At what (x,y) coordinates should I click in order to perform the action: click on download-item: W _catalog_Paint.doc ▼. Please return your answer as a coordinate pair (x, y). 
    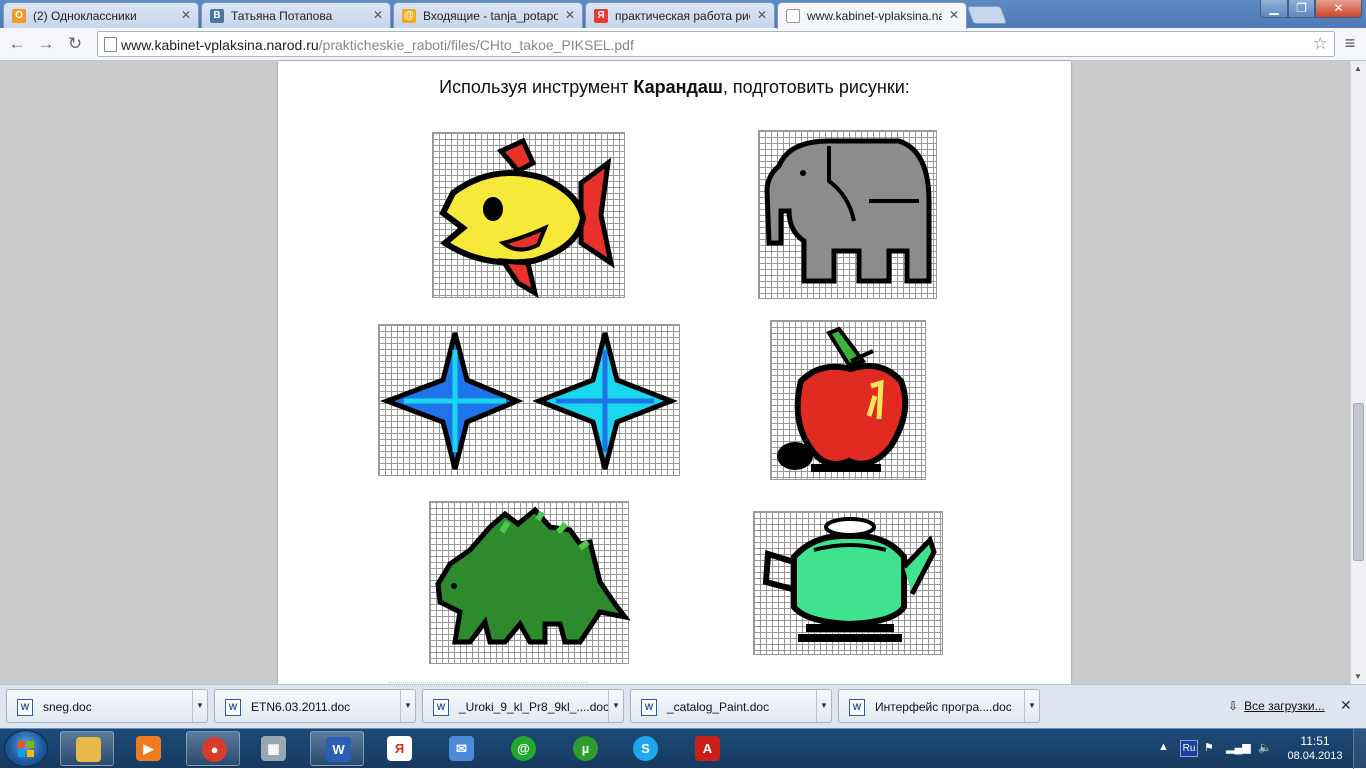
    Looking at the image, I should click on (731, 706).